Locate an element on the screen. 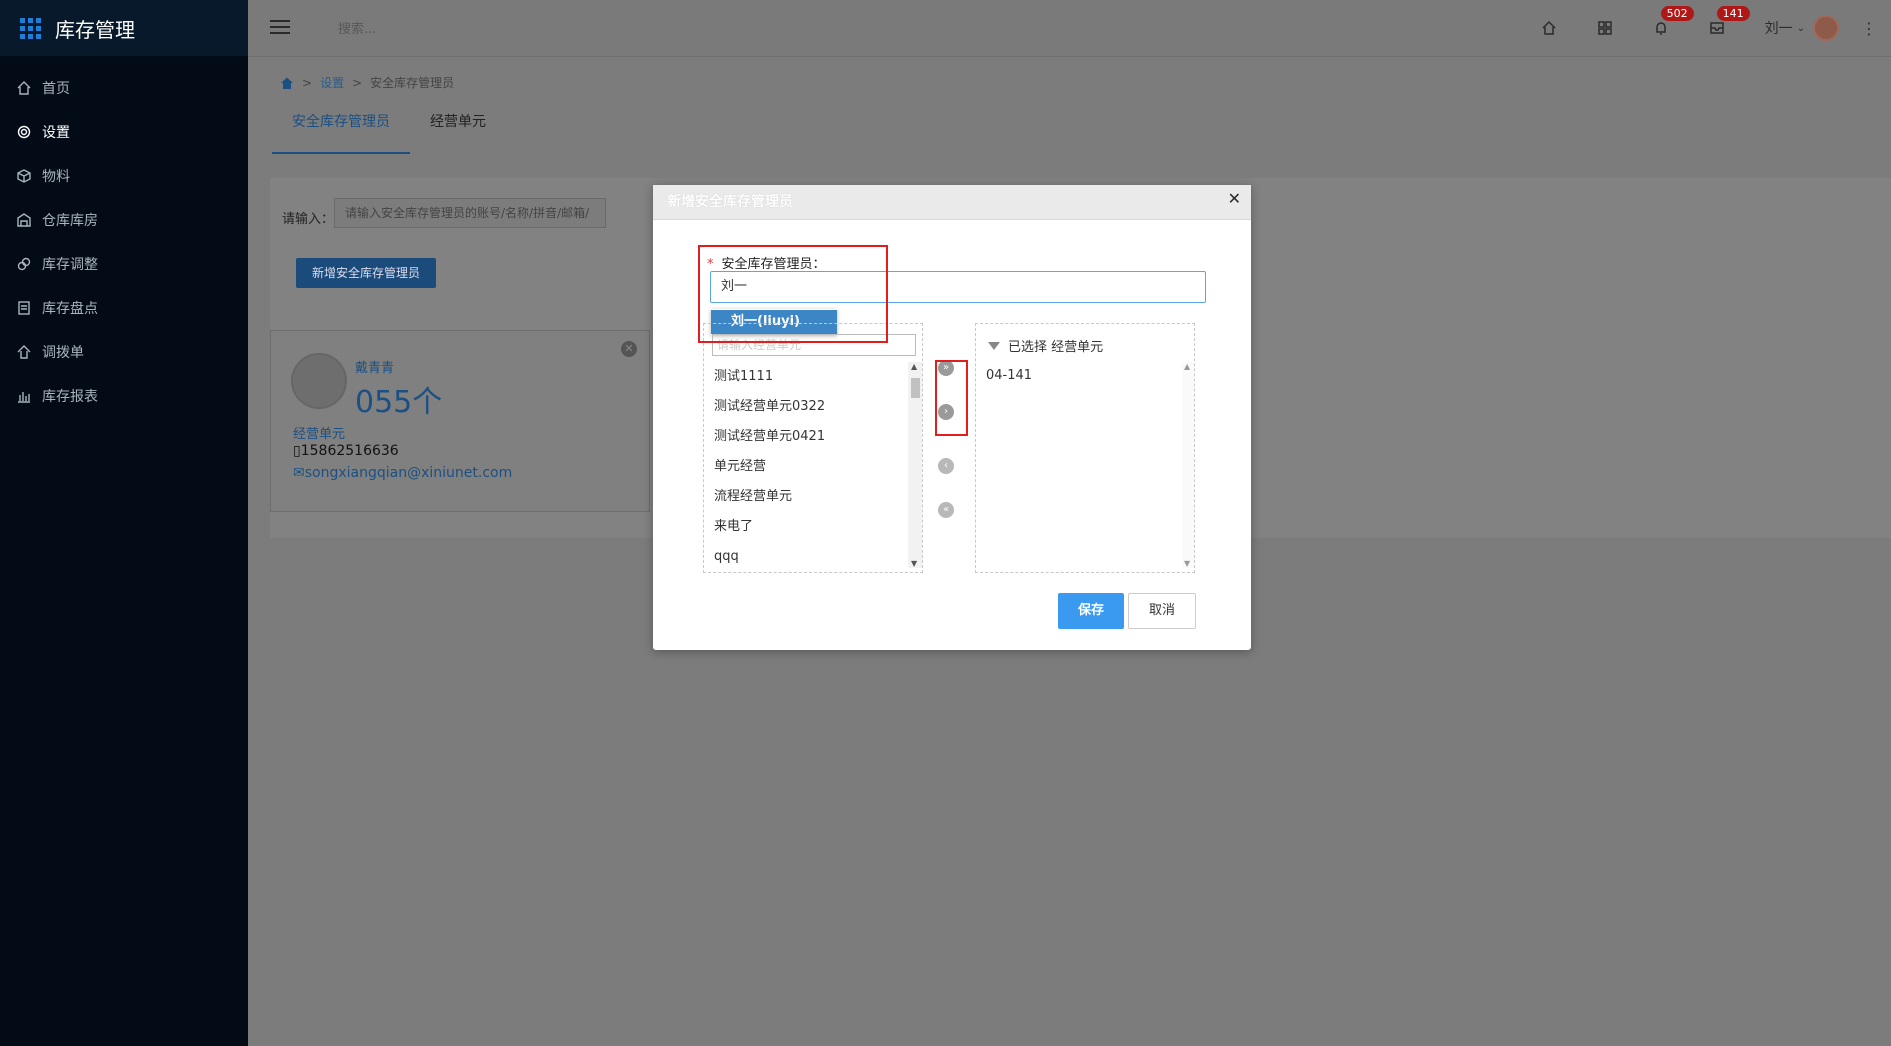 The image size is (1891, 1046). selected-item: 04-141 is located at coordinates (1009, 375).